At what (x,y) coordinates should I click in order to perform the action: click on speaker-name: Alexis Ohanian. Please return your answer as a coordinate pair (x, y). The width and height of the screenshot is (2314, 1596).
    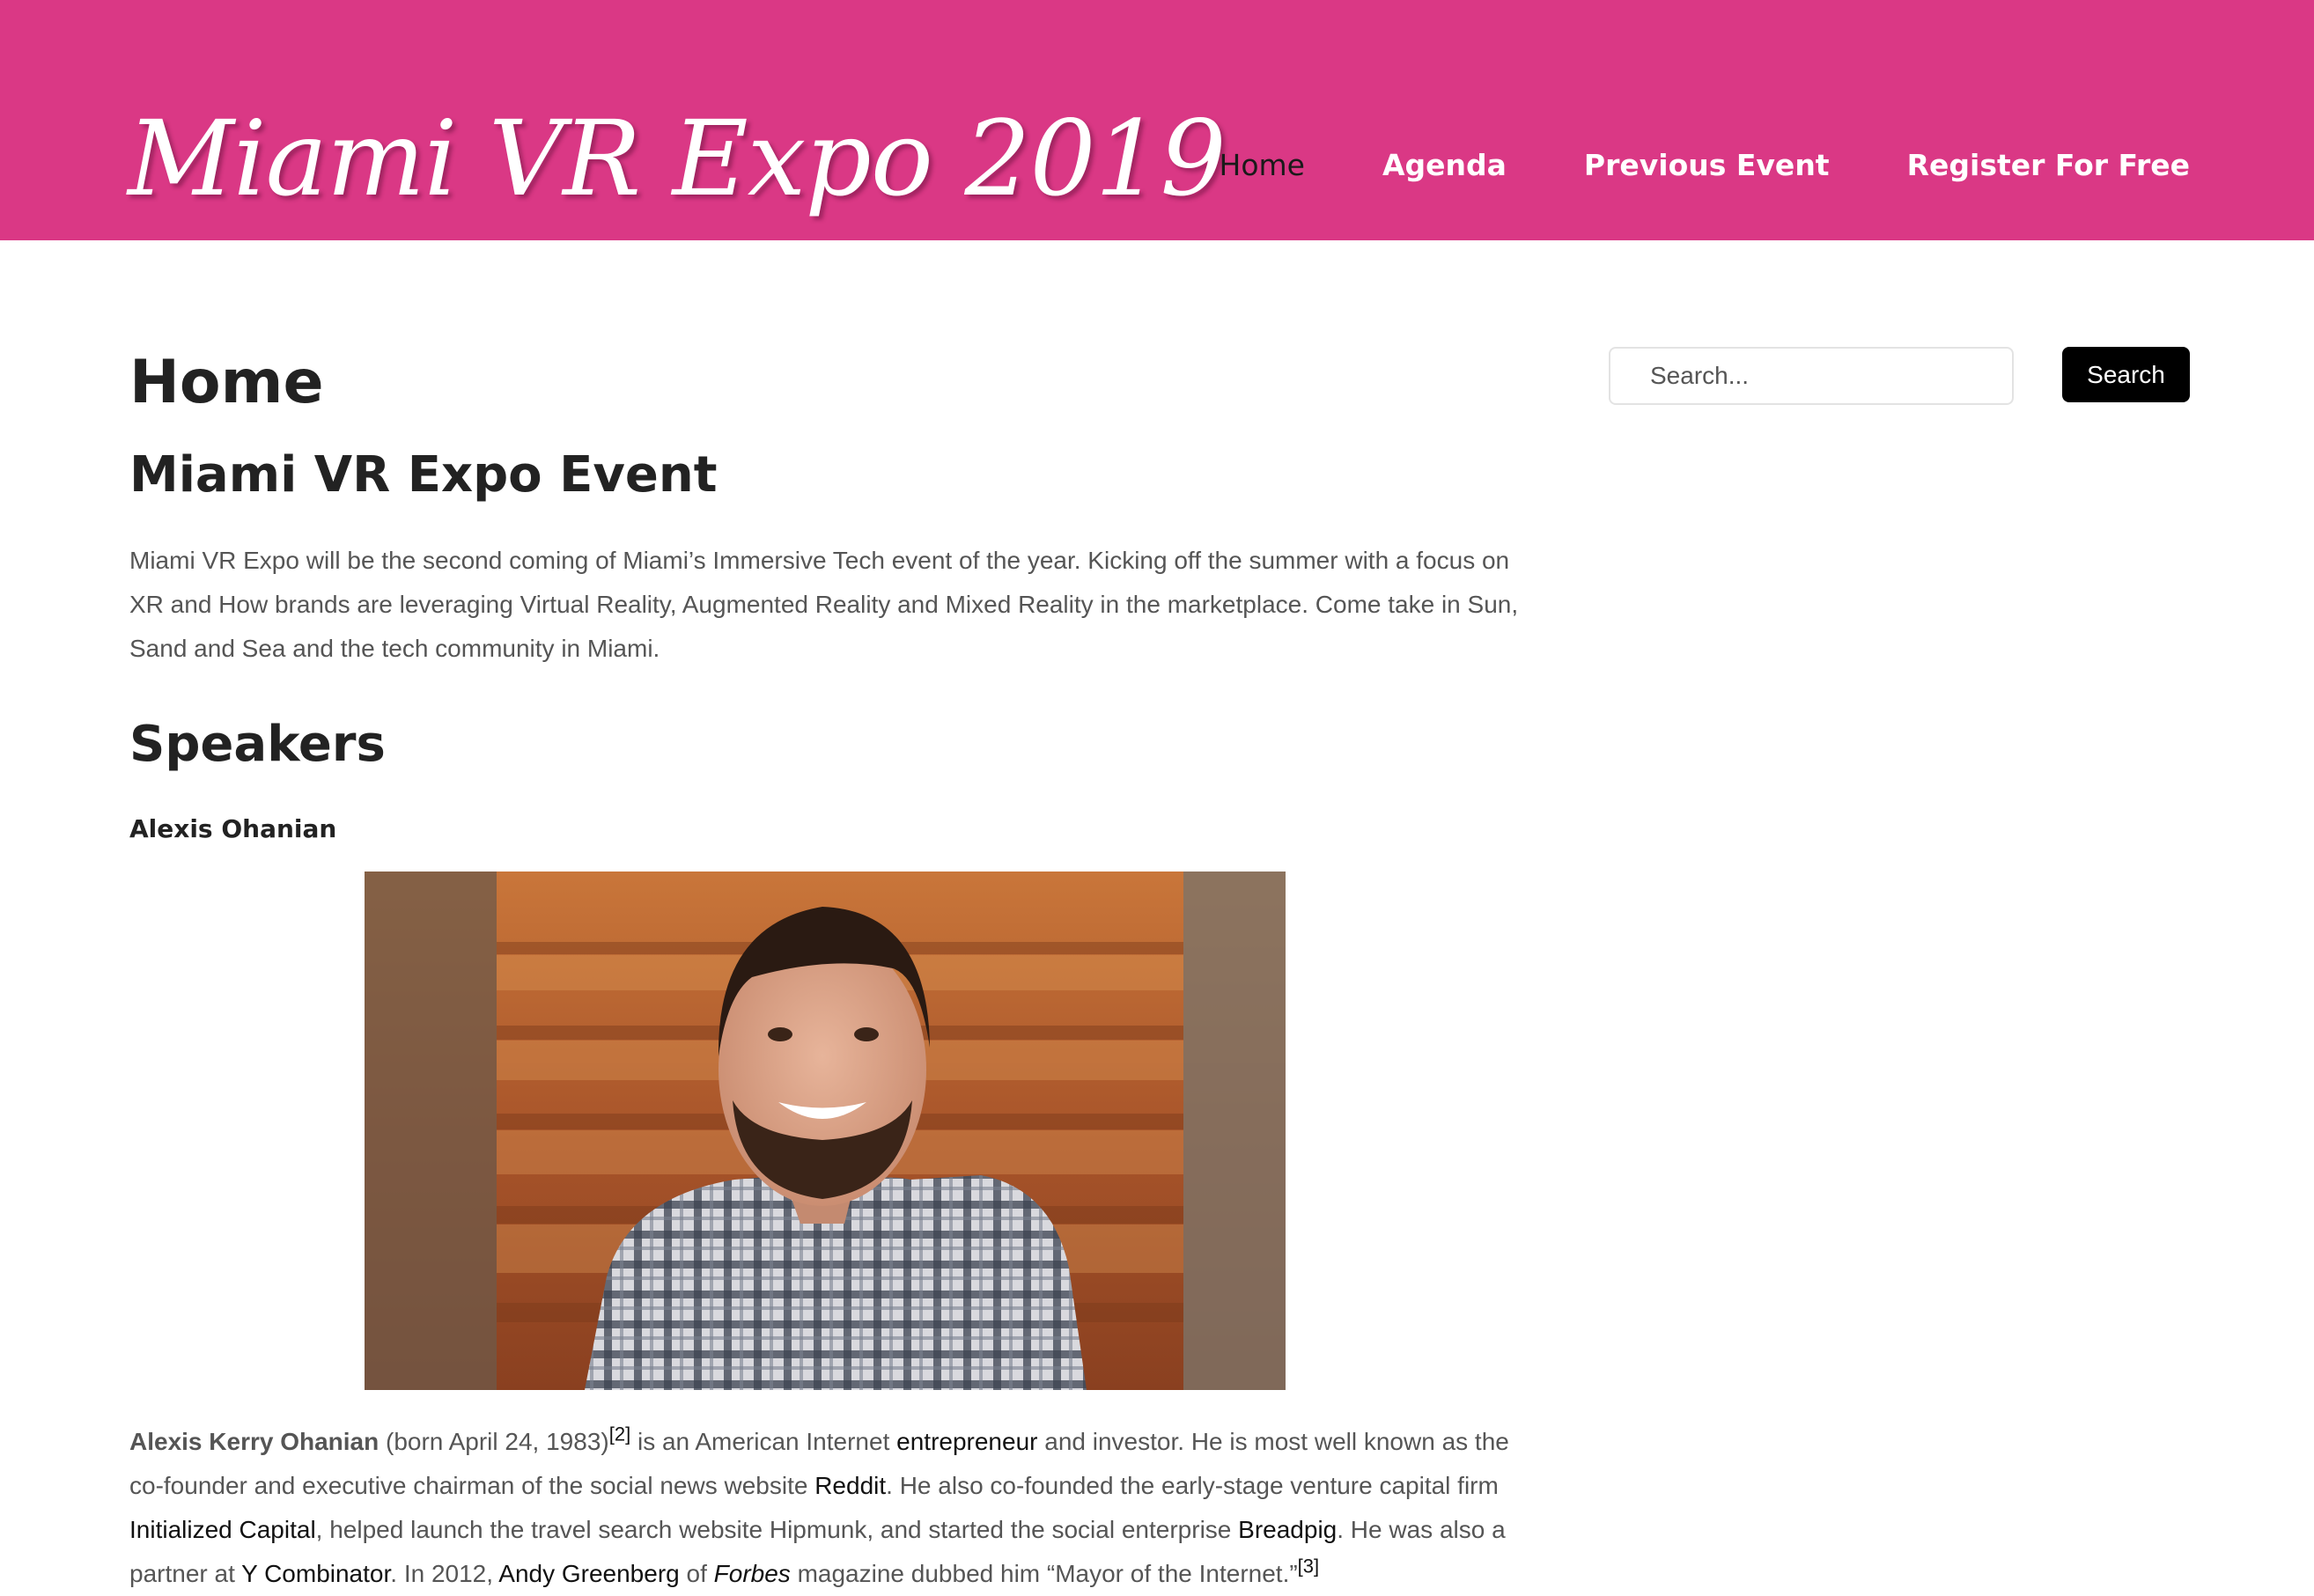
    Looking at the image, I should click on (233, 828).